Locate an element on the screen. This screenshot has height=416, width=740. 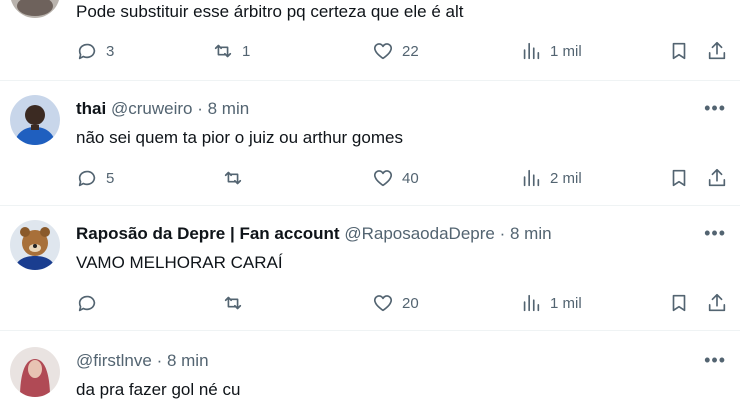
like-count: 22 is located at coordinates (410, 51).